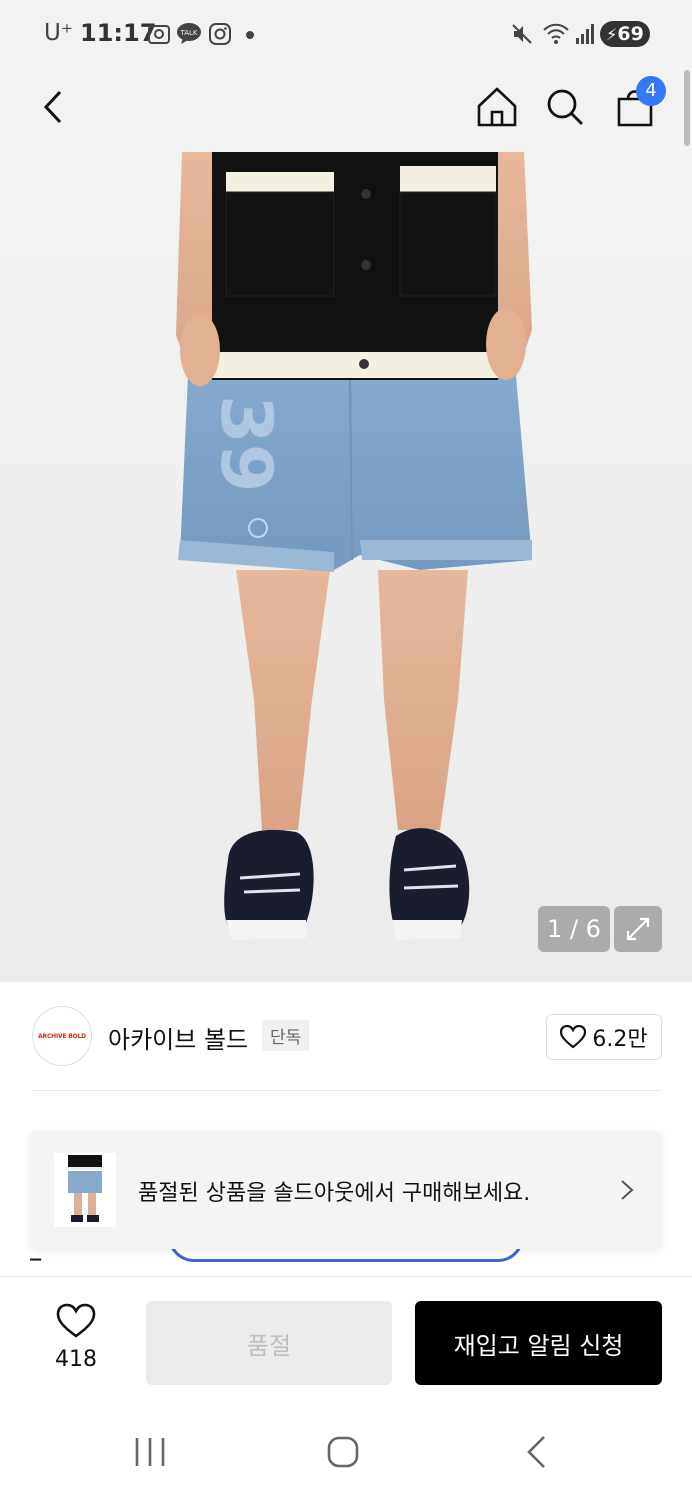 The height and width of the screenshot is (1500, 692). What do you see at coordinates (347, 1037) in the screenshot?
I see `brand-row: ARCHIVE BOLD 아카이브 볼드 단독 6.2만` at bounding box center [347, 1037].